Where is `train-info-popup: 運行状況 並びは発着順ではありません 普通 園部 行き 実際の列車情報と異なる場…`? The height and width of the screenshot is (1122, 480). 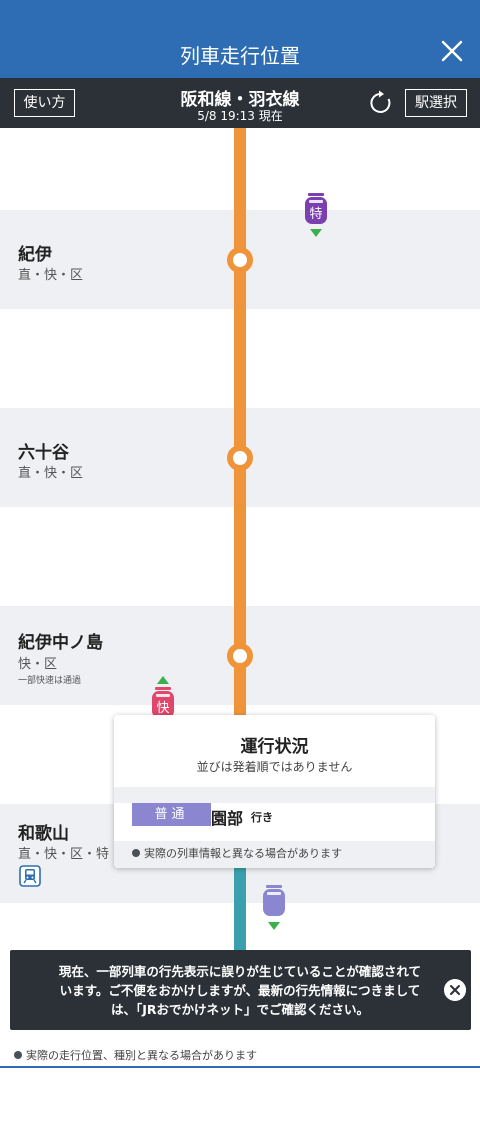 train-info-popup: 運行状況 並びは発着順ではありません 普通 園部 行き 実際の列車情報と異なる場… is located at coordinates (274, 791).